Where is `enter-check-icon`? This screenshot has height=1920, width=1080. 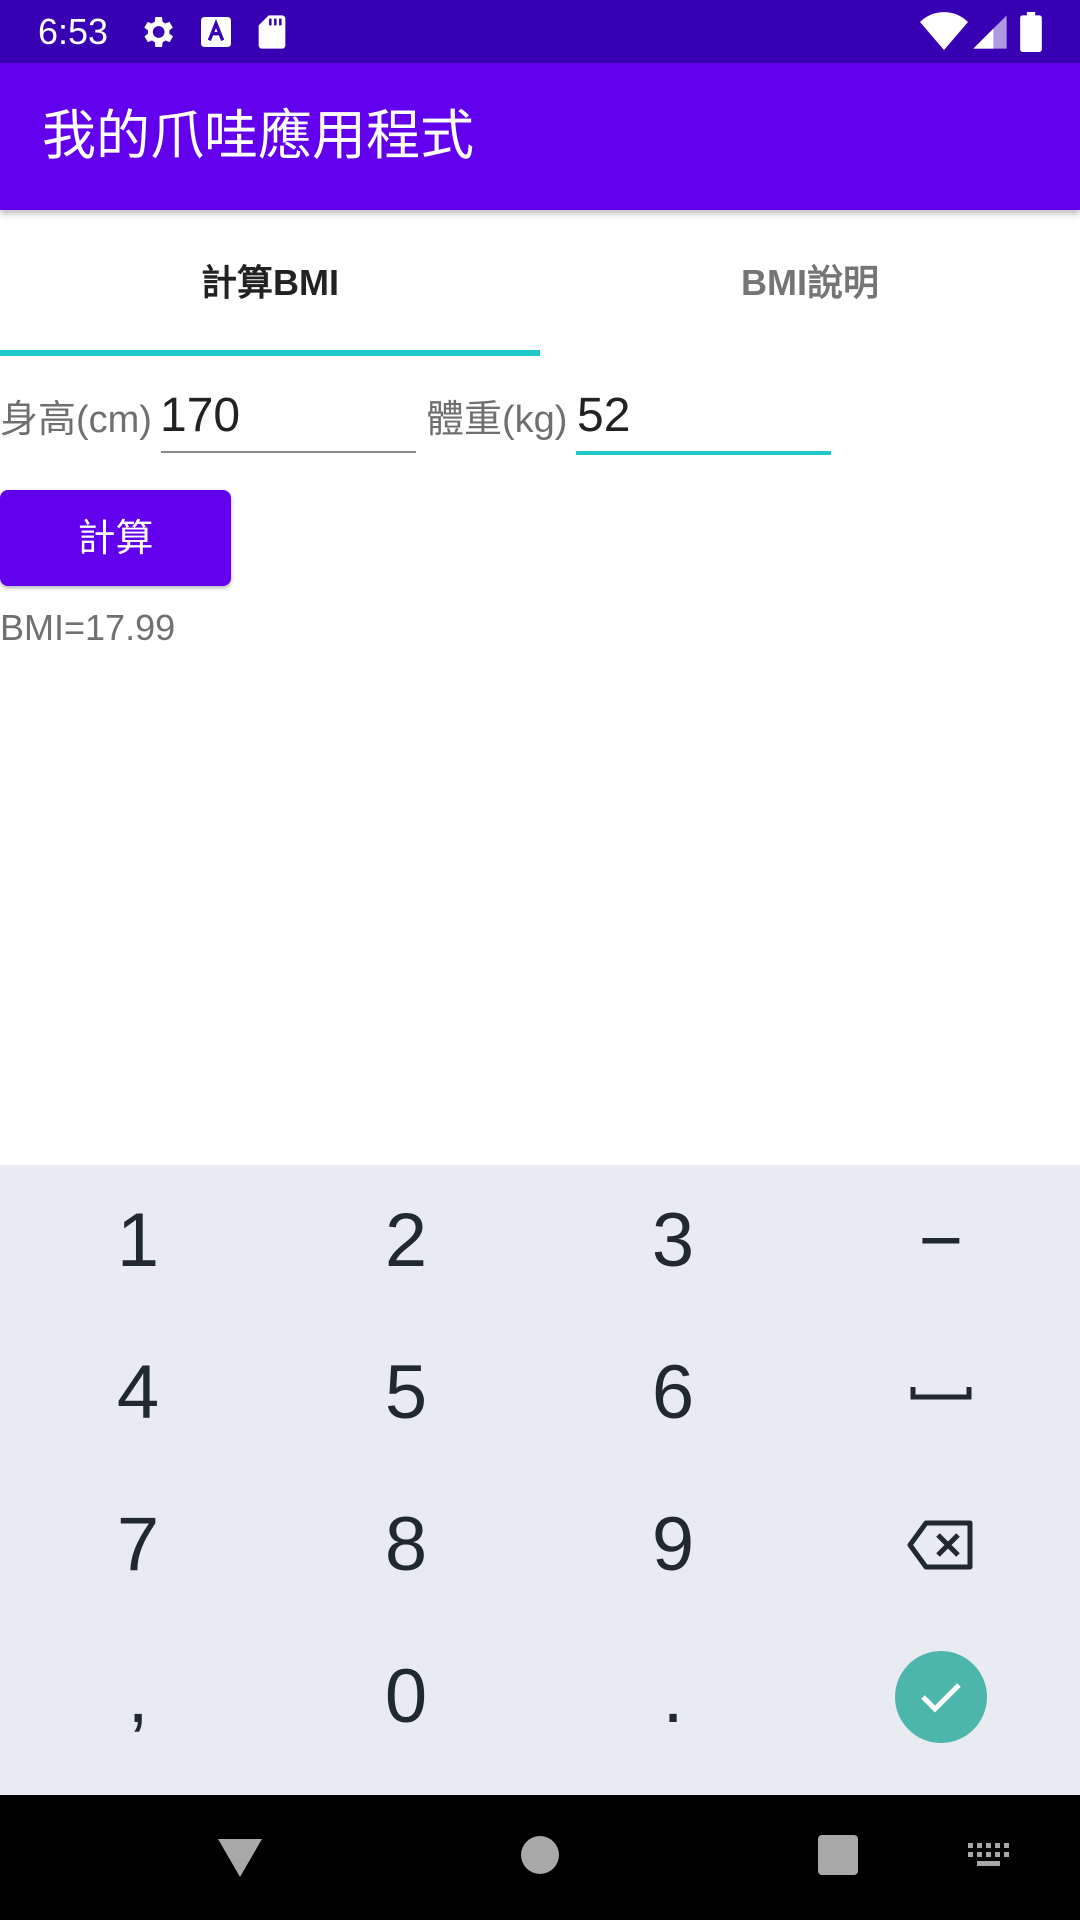
enter-check-icon is located at coordinates (941, 1698).